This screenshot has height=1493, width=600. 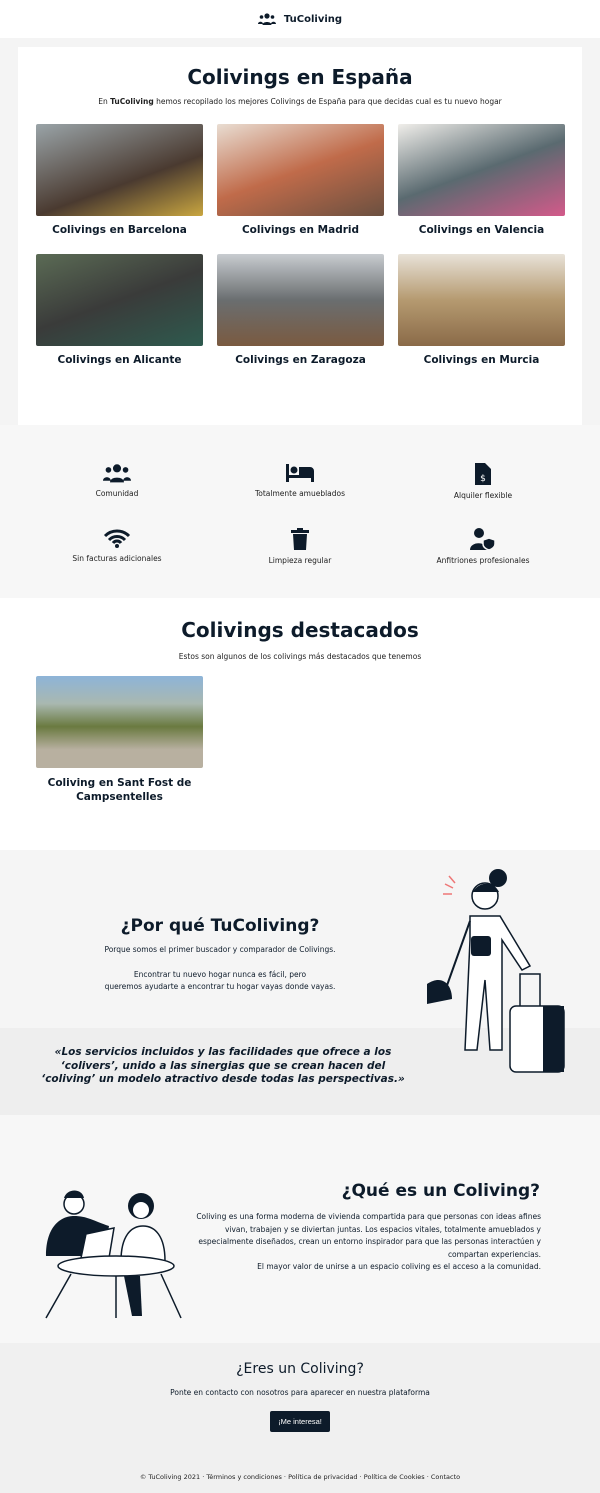 What do you see at coordinates (119, 722) in the screenshot?
I see `featured-image` at bounding box center [119, 722].